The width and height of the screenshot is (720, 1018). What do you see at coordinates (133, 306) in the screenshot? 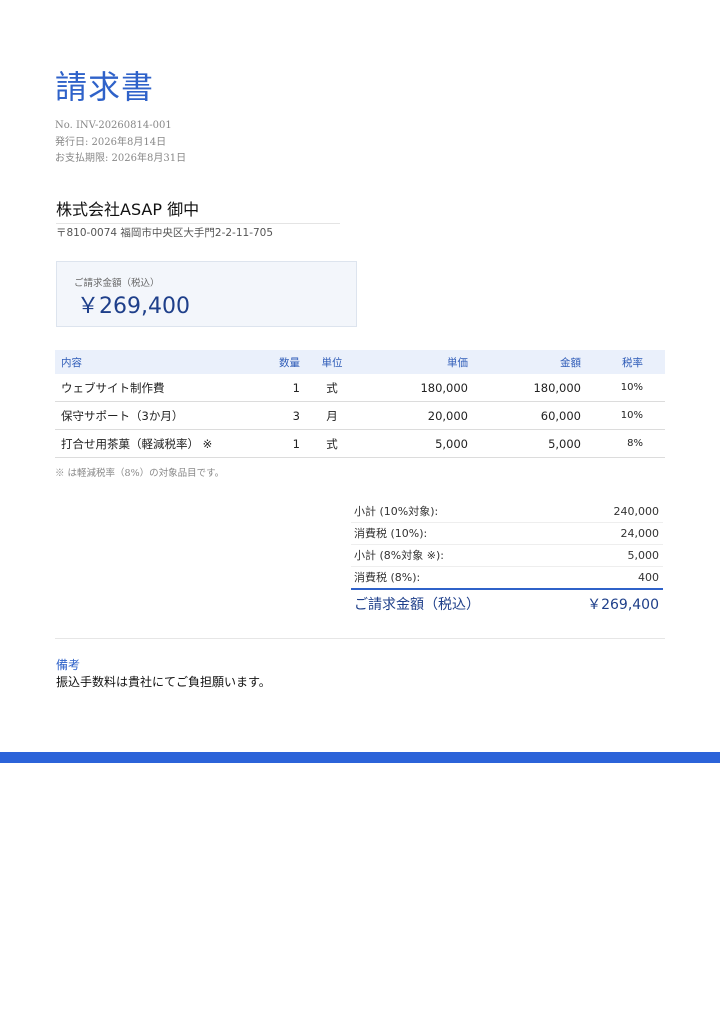
I see `total-amount-value: ￥269,400` at bounding box center [133, 306].